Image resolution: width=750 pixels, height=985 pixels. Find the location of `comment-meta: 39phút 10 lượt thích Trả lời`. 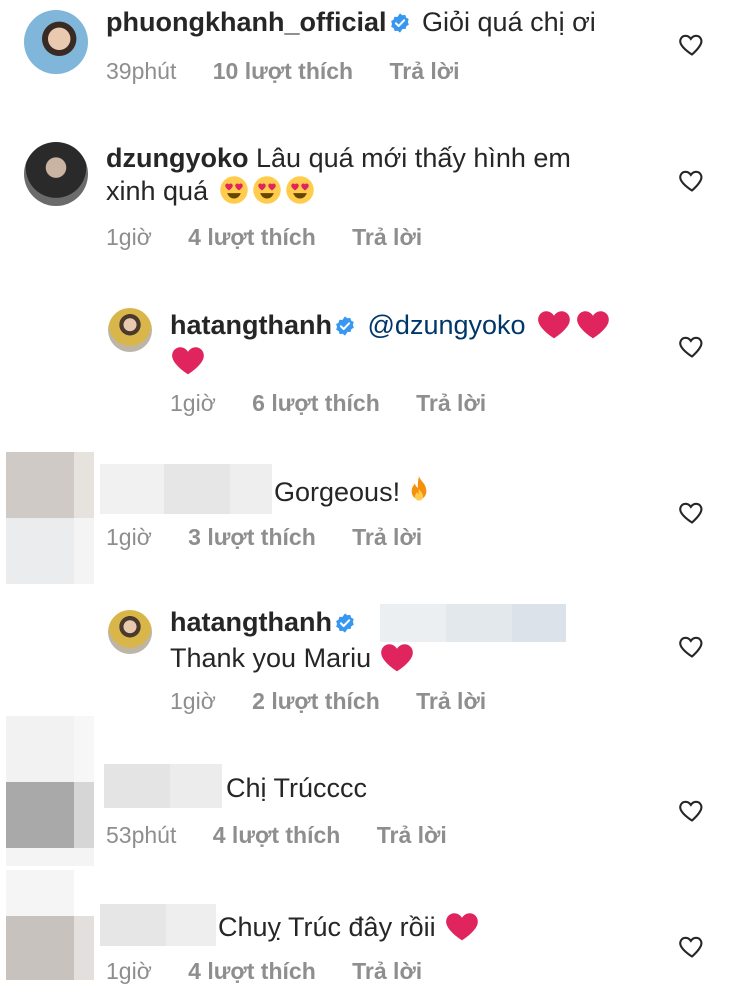

comment-meta: 39phút 10 lượt thích Trả lời is located at coordinates (298, 71).